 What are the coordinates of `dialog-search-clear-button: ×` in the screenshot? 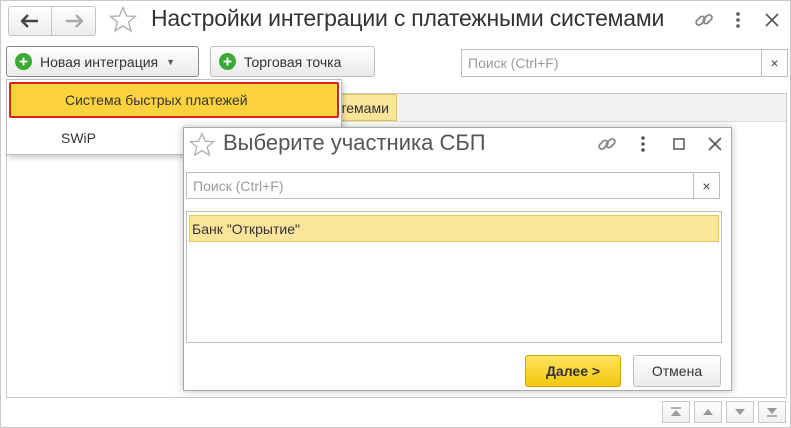 It's located at (706, 185).